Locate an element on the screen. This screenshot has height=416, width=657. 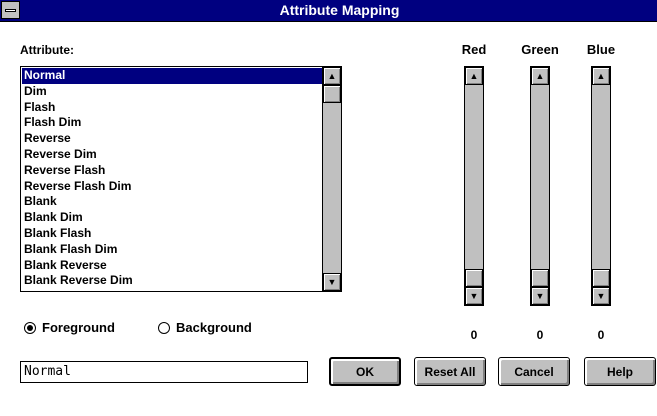
scroll-thumb is located at coordinates (332, 94).